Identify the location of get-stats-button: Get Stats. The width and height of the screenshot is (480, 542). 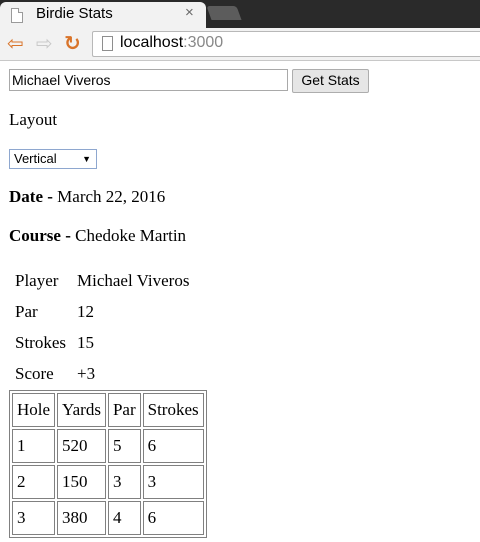
(330, 81).